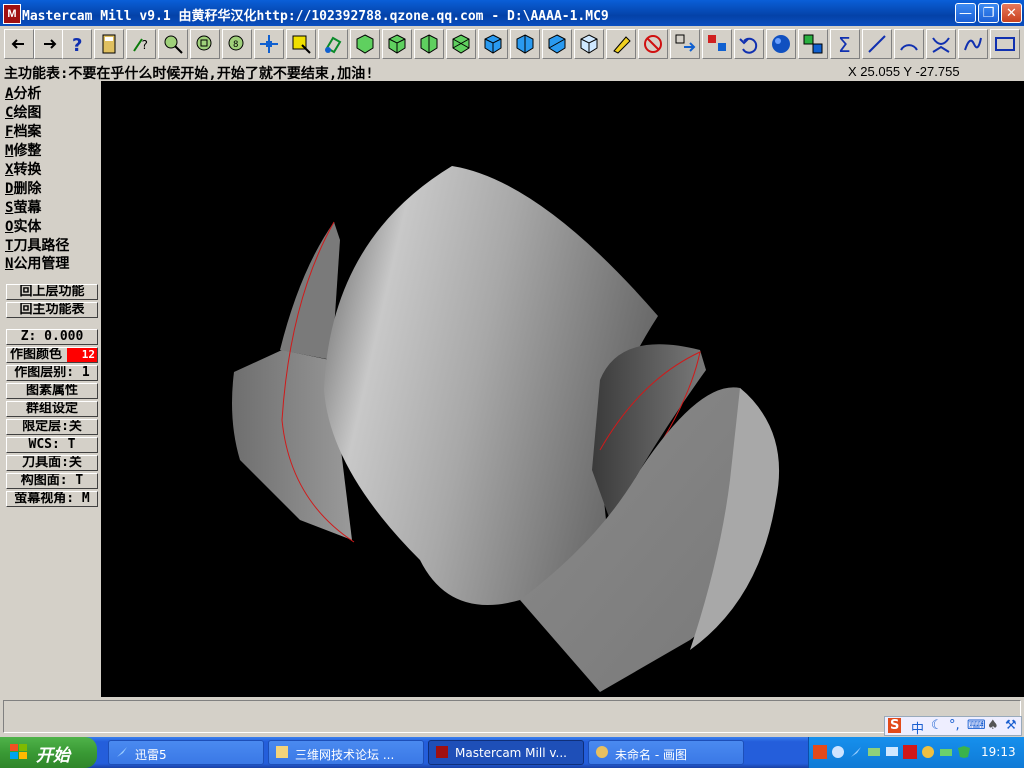 This screenshot has width=1024, height=768. Describe the element at coordinates (52, 373) in the screenshot. I see `level-button: 作图层别: 1` at that location.